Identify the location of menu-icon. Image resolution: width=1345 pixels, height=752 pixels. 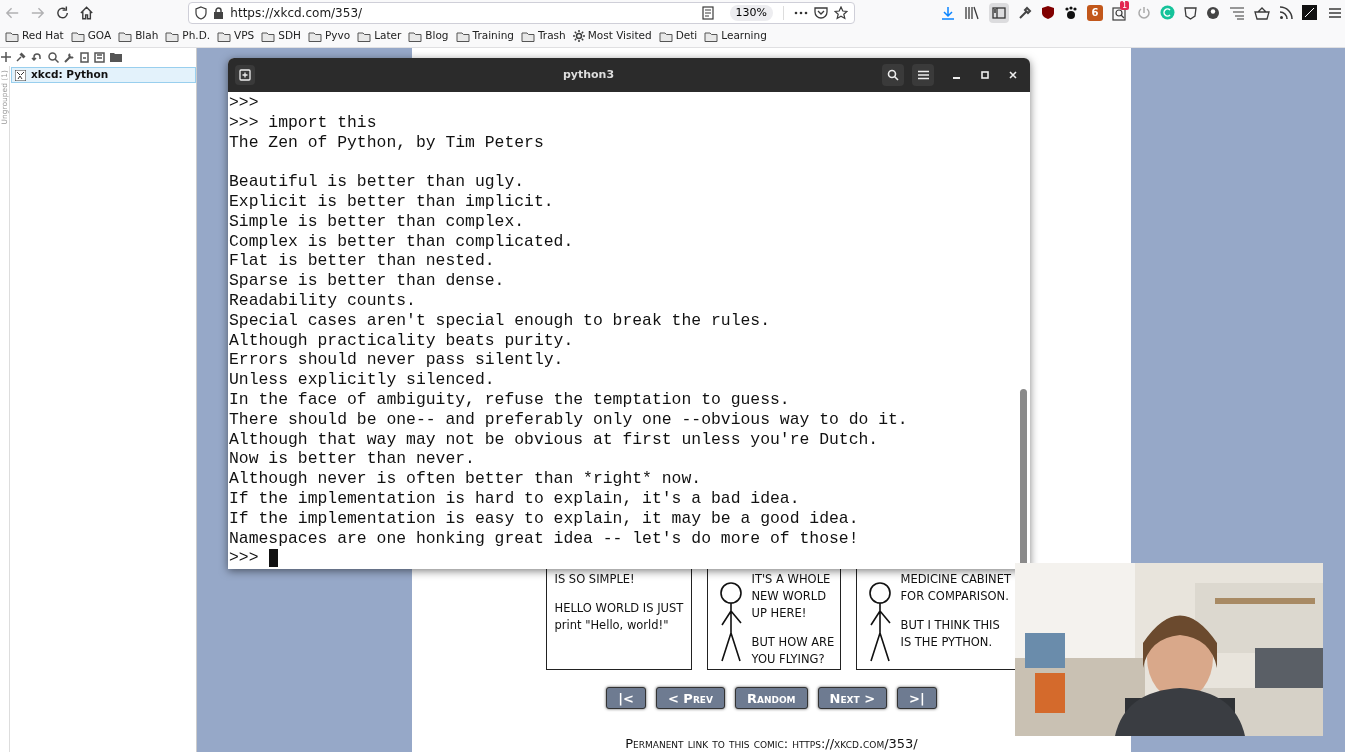
(1335, 12).